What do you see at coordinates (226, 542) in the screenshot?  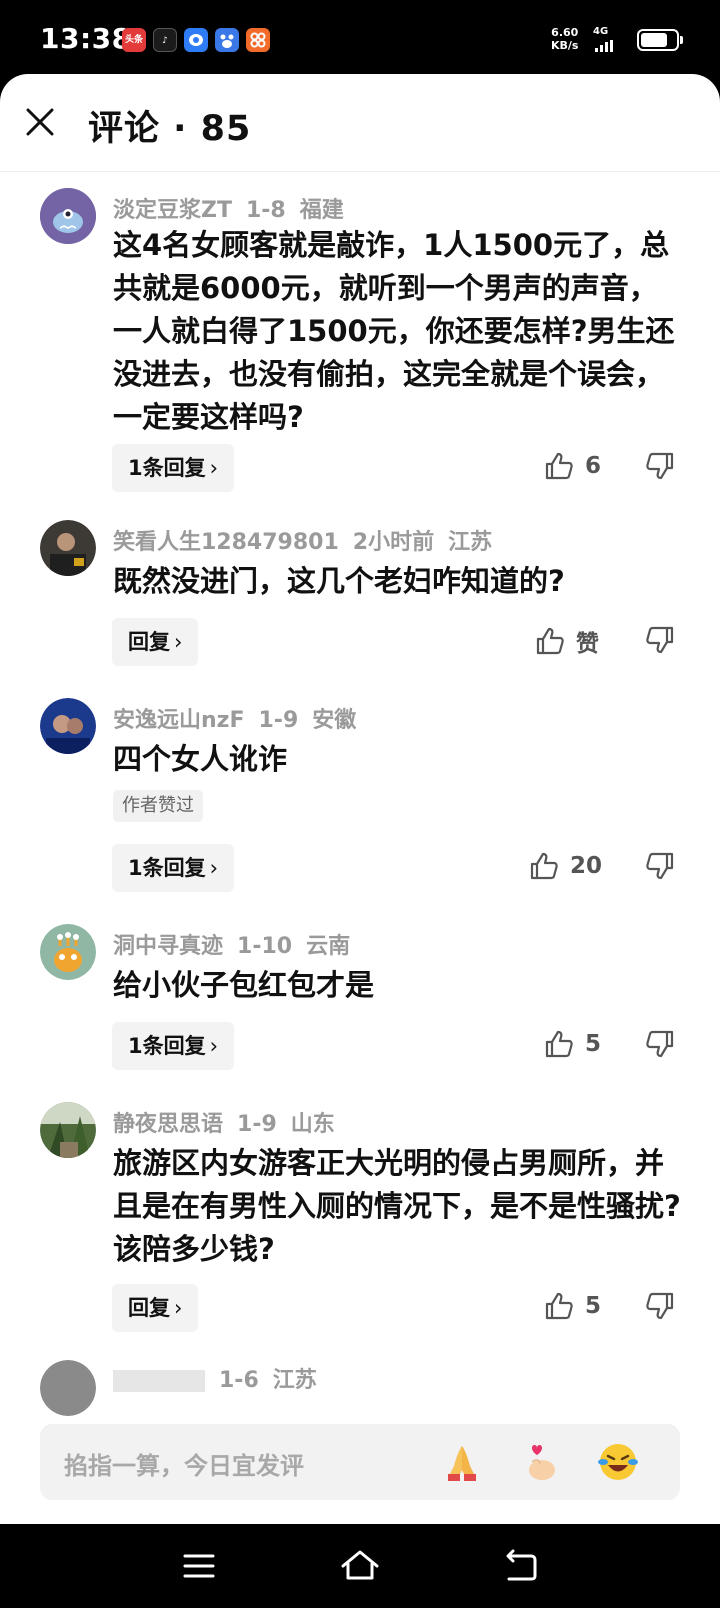 I see `comment-username: 笑看人生128479801` at bounding box center [226, 542].